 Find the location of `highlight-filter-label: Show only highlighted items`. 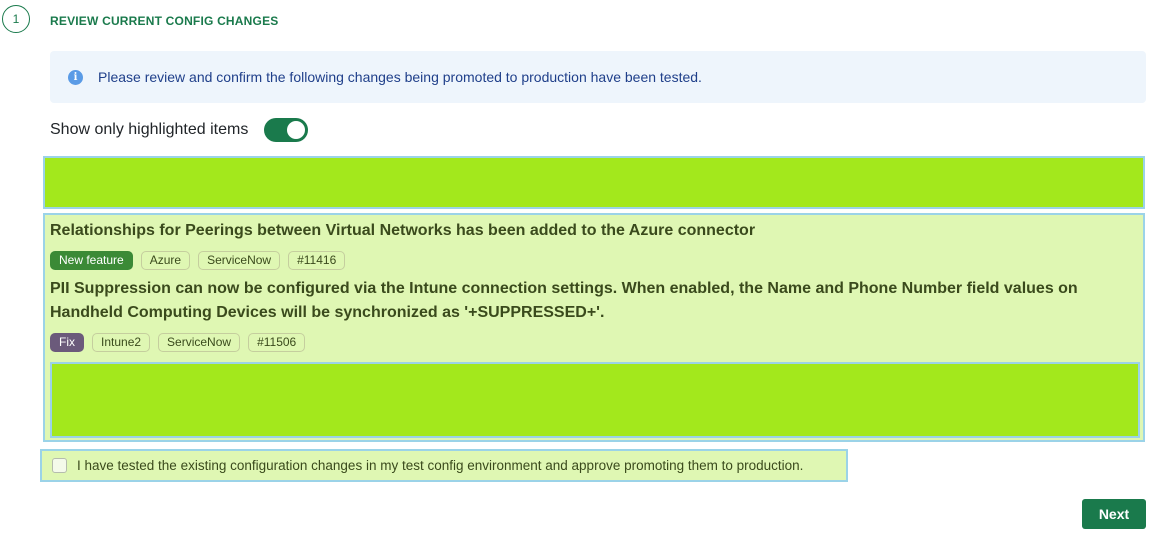

highlight-filter-label: Show only highlighted items is located at coordinates (149, 129).